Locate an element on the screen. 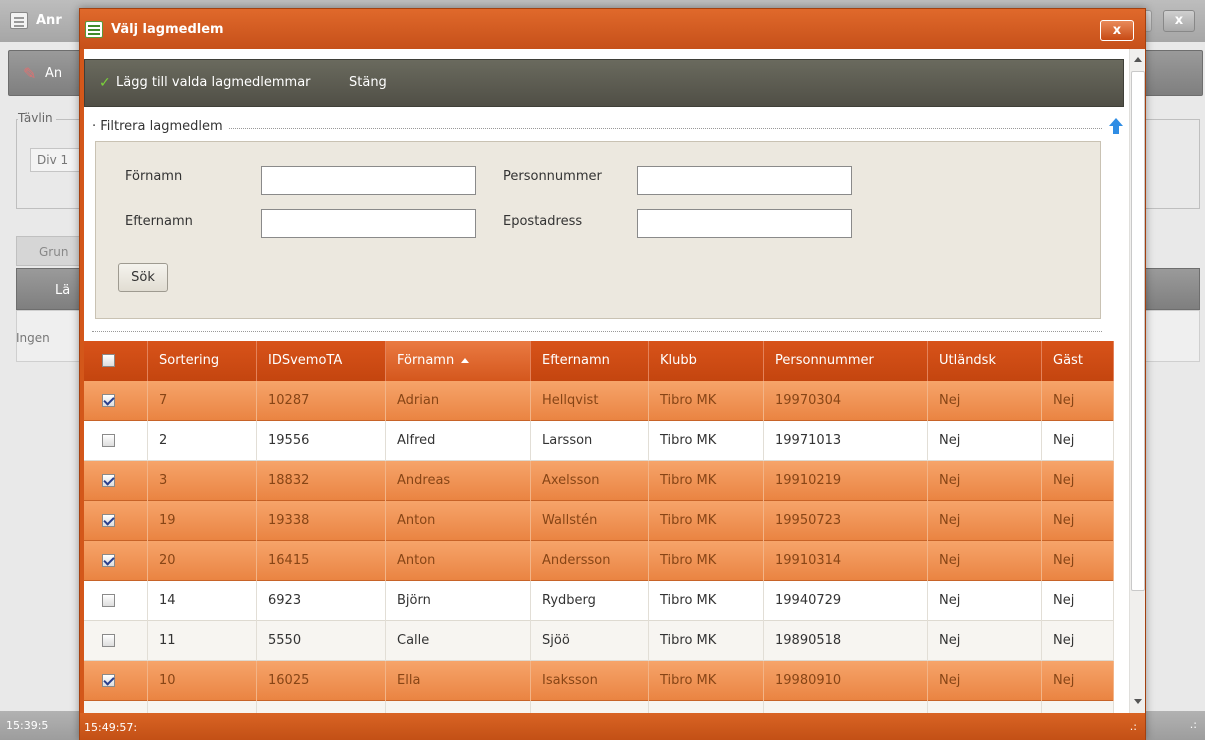 The image size is (1205, 740). table-cell: 2 is located at coordinates (202, 441).